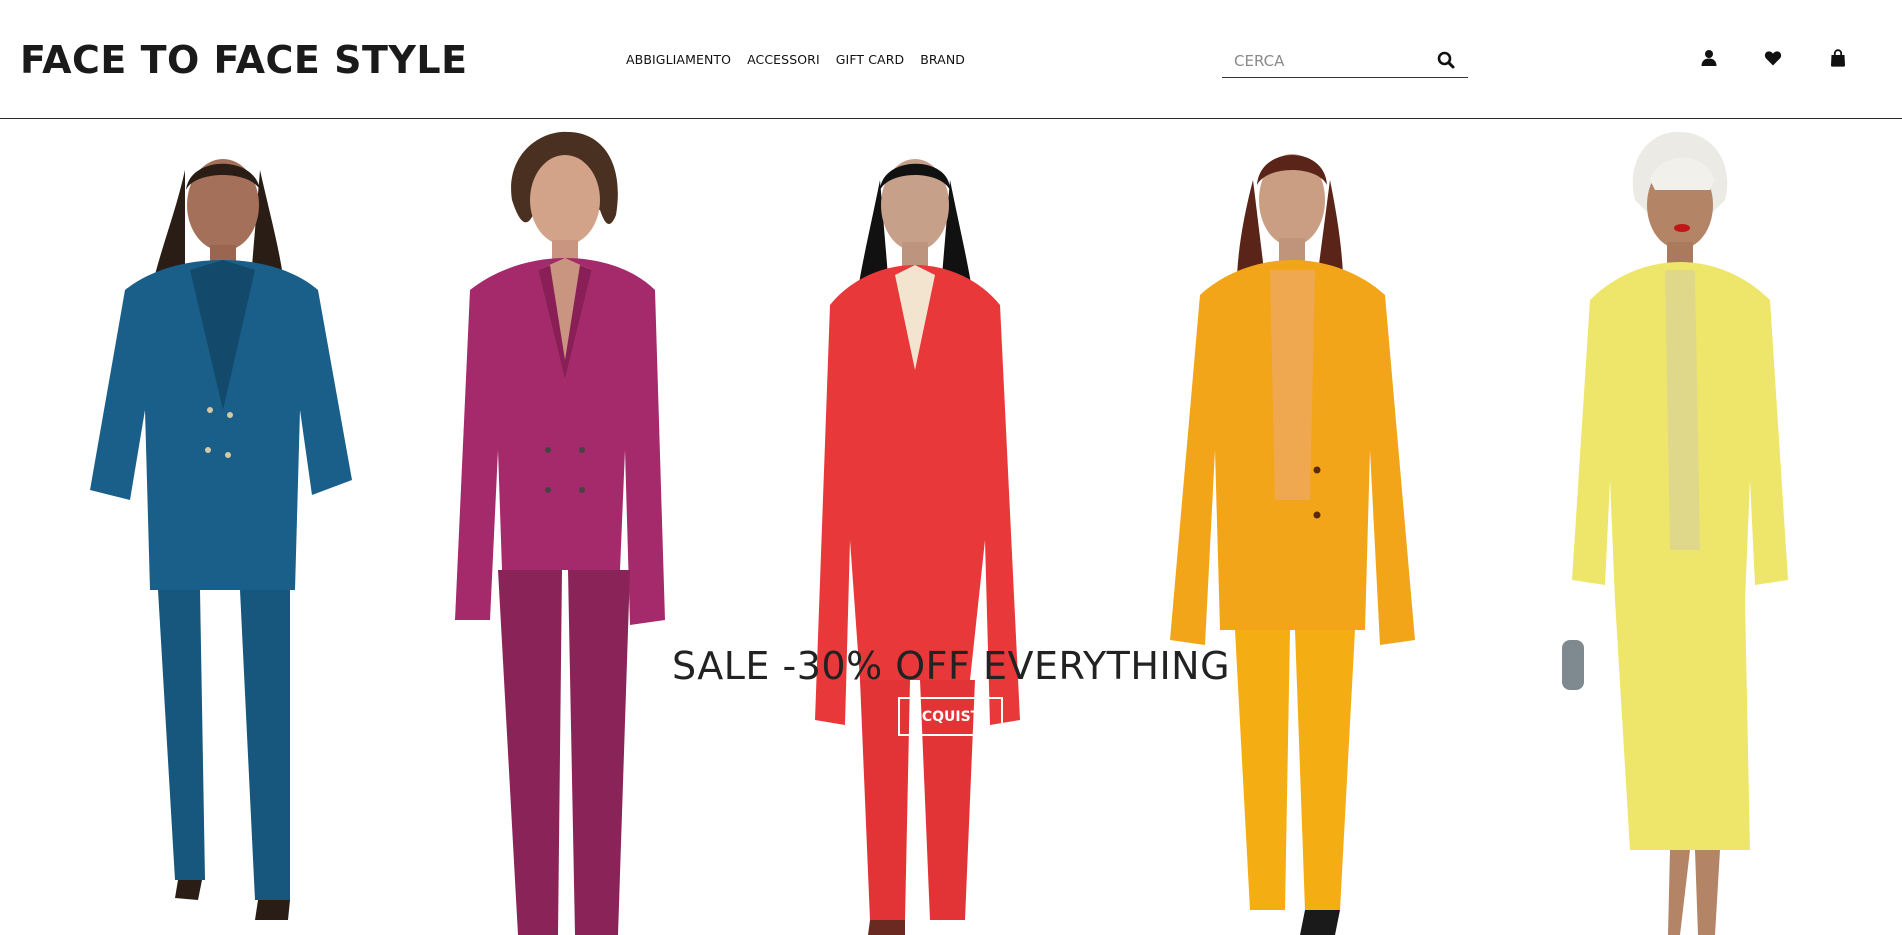 This screenshot has width=1902, height=935. What do you see at coordinates (1292, 544) in the screenshot?
I see `model-orange-suit` at bounding box center [1292, 544].